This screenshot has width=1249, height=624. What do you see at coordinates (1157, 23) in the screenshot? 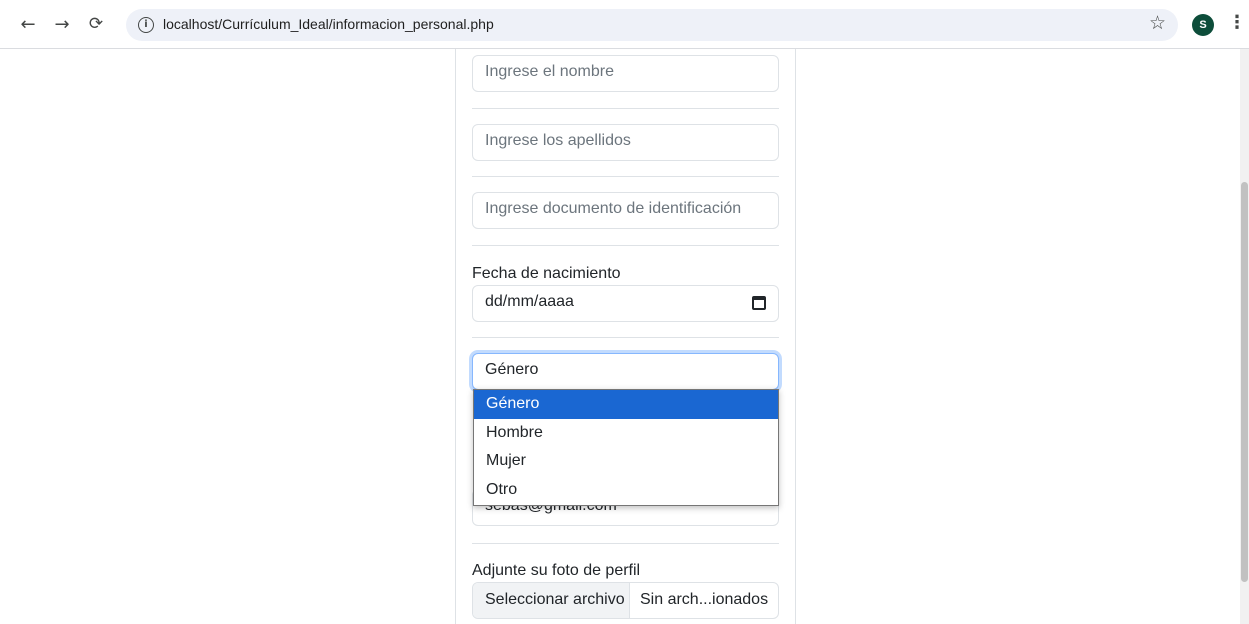
I see `bookmark-star-icon: ☆` at bounding box center [1157, 23].